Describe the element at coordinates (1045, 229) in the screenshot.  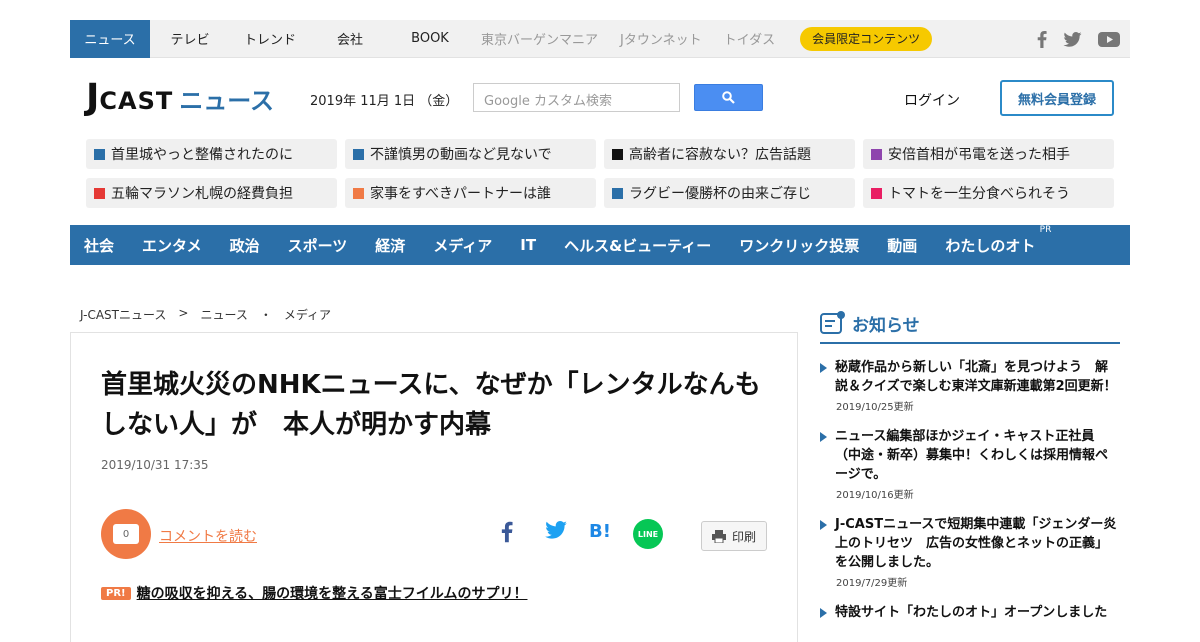
I see `pr-label: PR` at that location.